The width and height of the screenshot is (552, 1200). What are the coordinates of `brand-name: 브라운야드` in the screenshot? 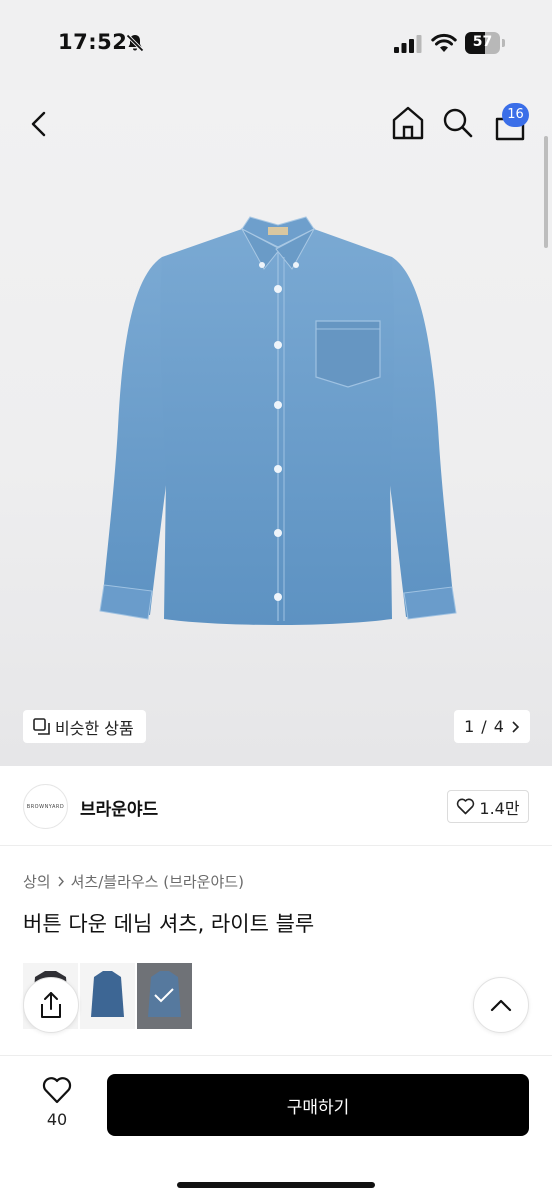 It's located at (119, 807).